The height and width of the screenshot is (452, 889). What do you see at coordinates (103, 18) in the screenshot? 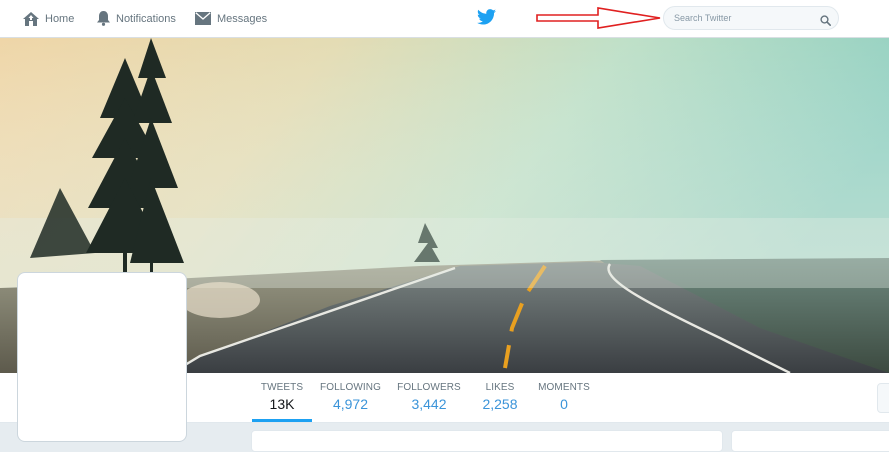
I see `bell-icon` at bounding box center [103, 18].